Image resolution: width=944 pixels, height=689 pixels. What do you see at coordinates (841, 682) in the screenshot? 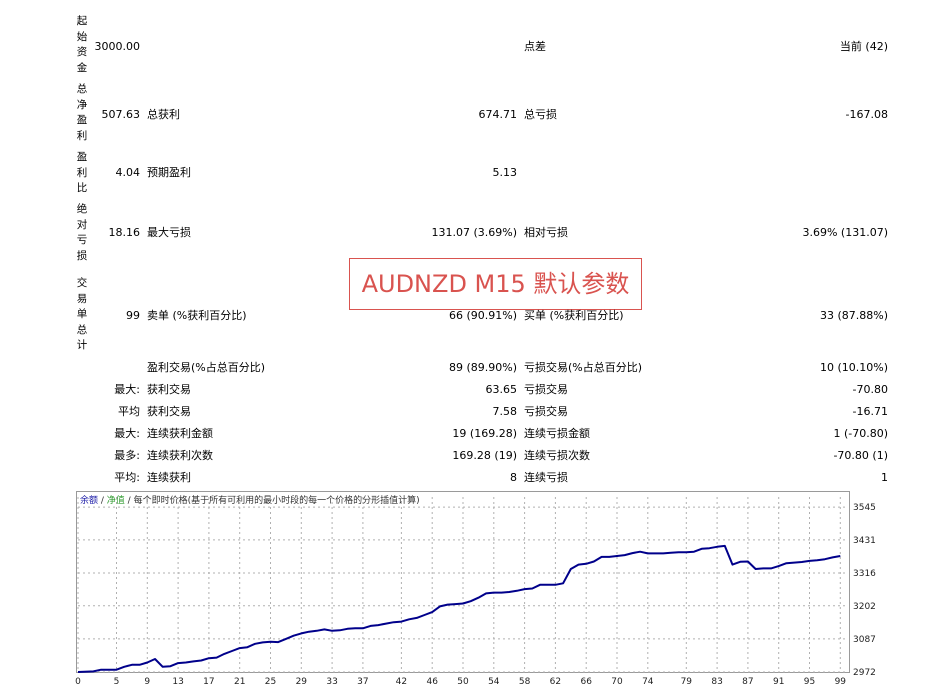
I see `x-tick-label: 99` at bounding box center [841, 682].